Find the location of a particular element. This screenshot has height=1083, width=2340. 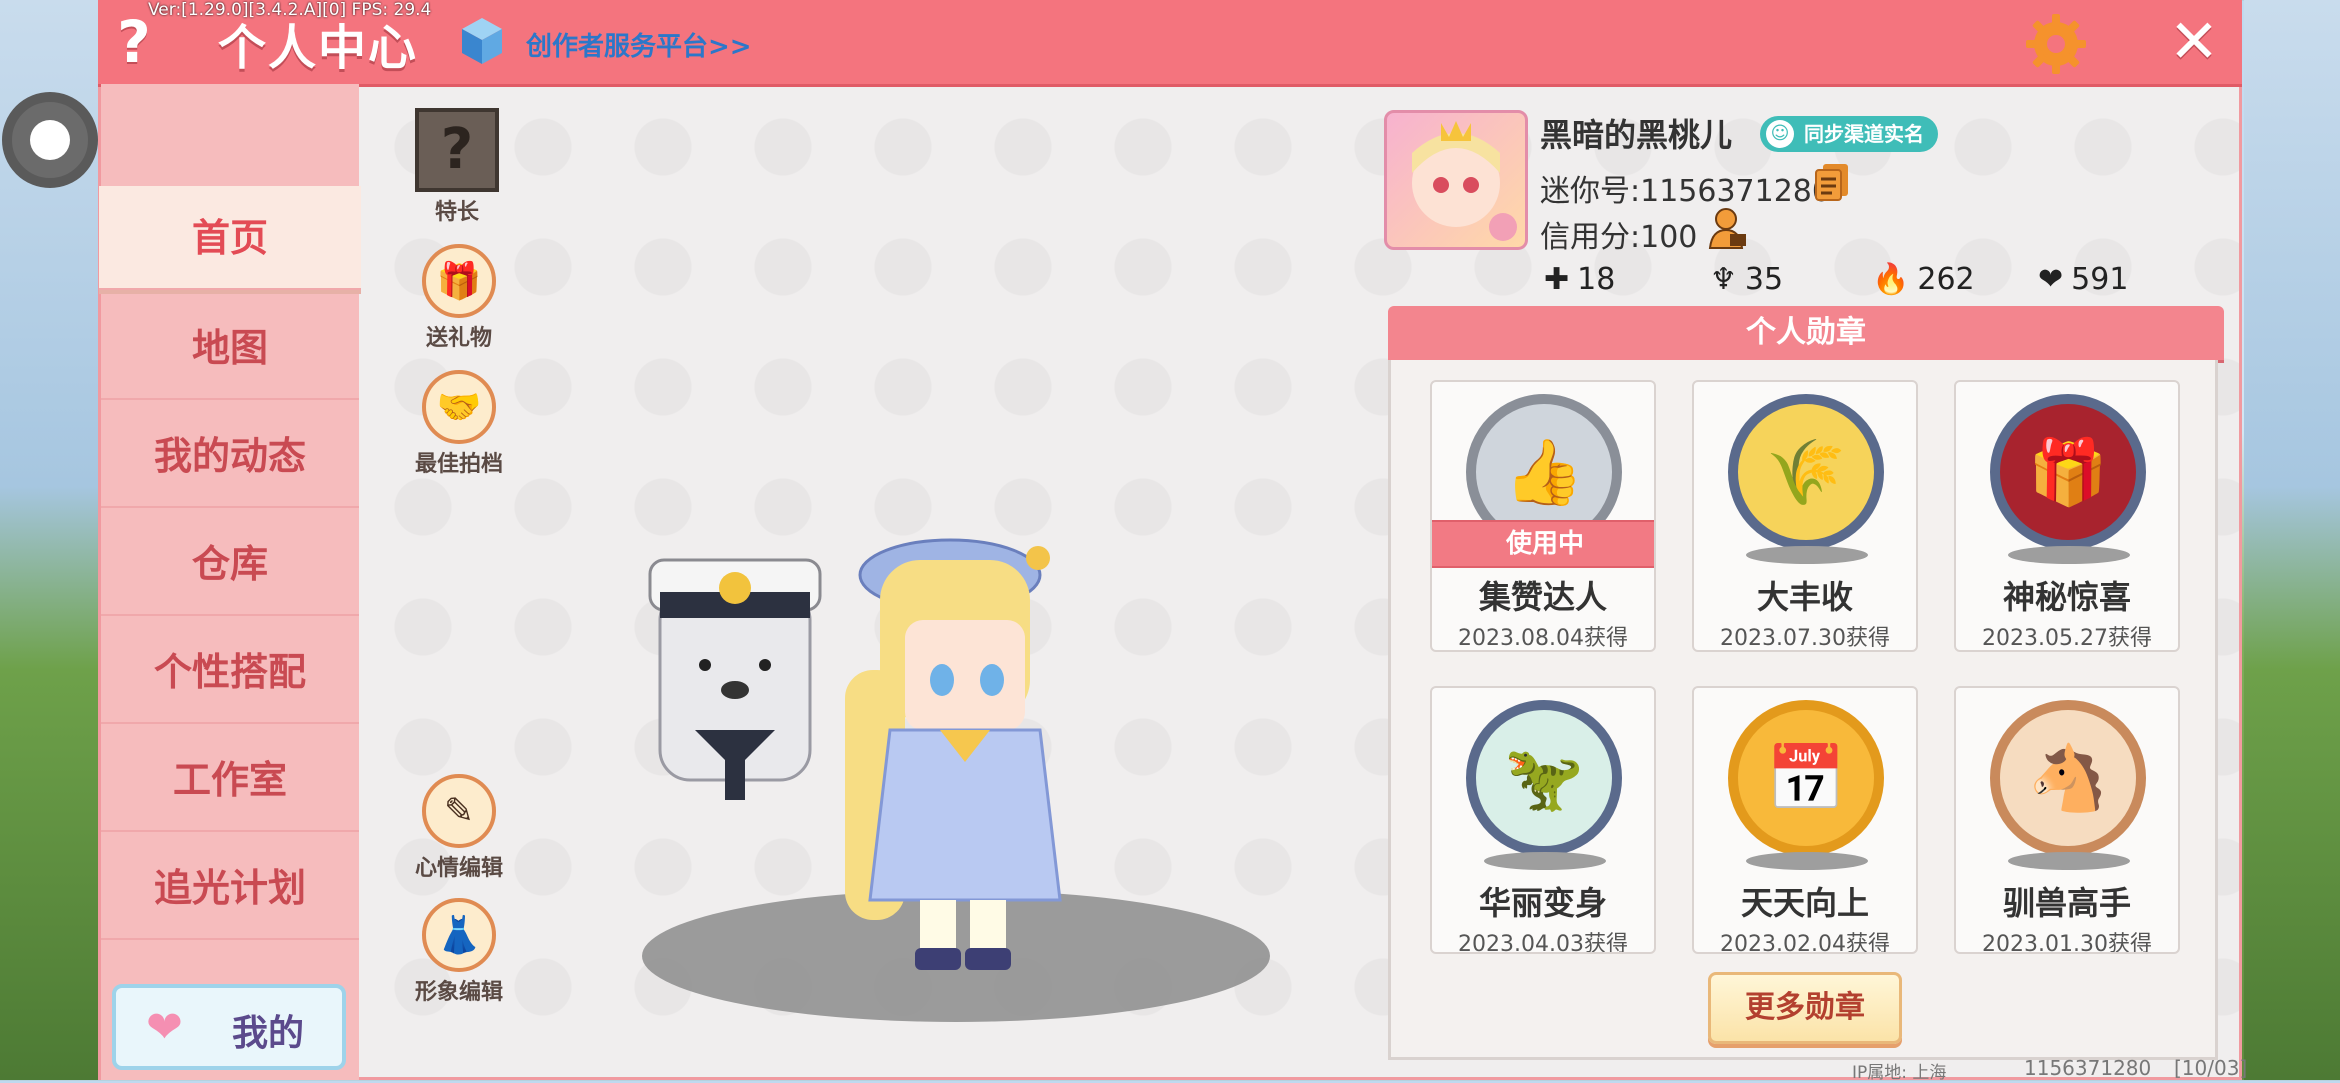

close-icon: ✕ is located at coordinates (2194, 42).